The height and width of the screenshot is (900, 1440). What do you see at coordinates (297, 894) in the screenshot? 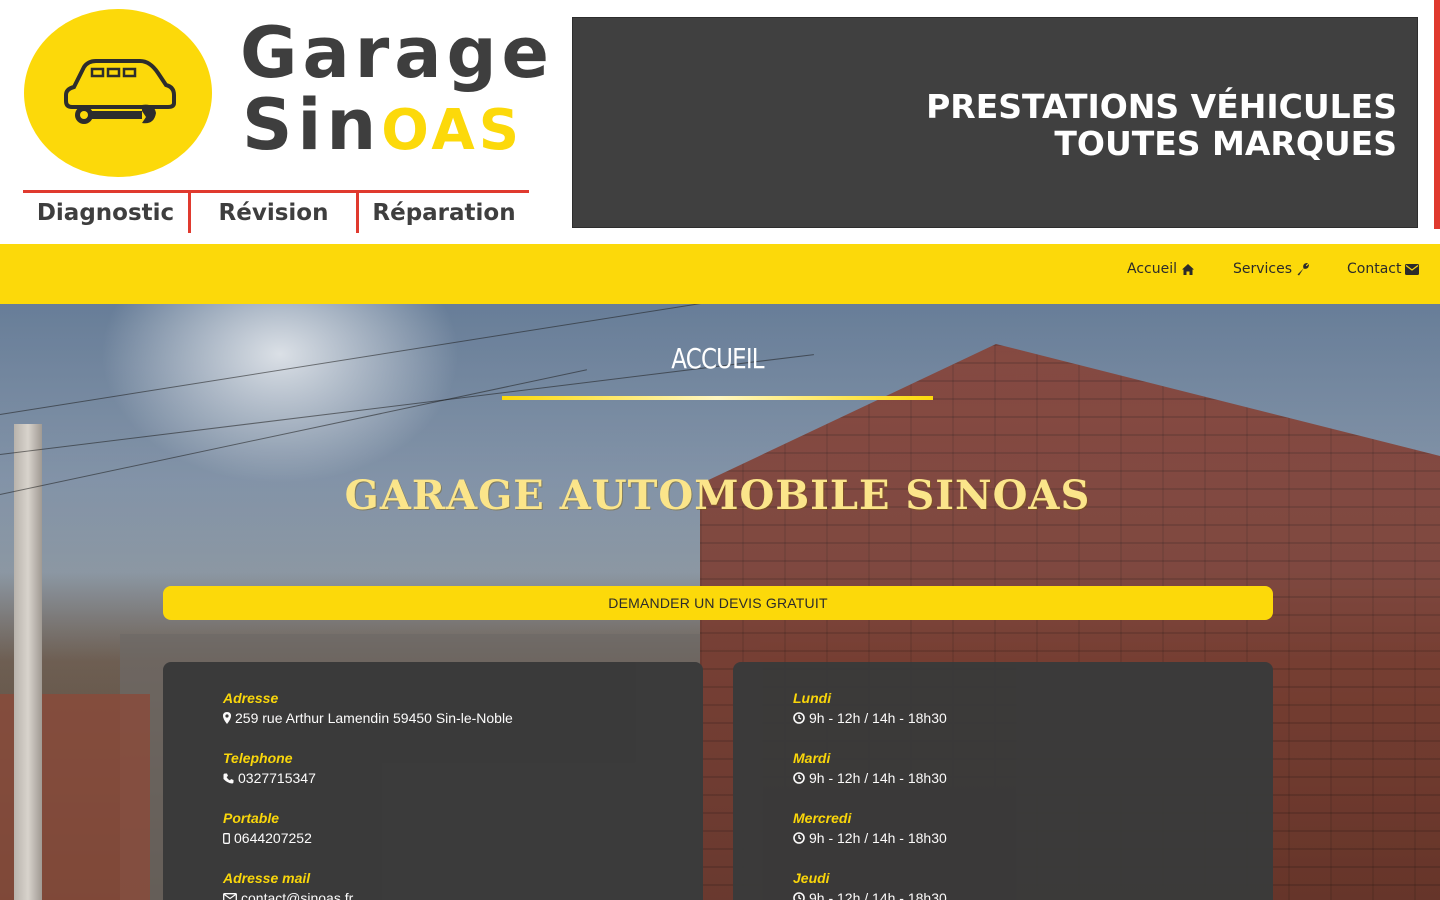
I see `contact-email-value: contact@sinoas.fr` at bounding box center [297, 894].